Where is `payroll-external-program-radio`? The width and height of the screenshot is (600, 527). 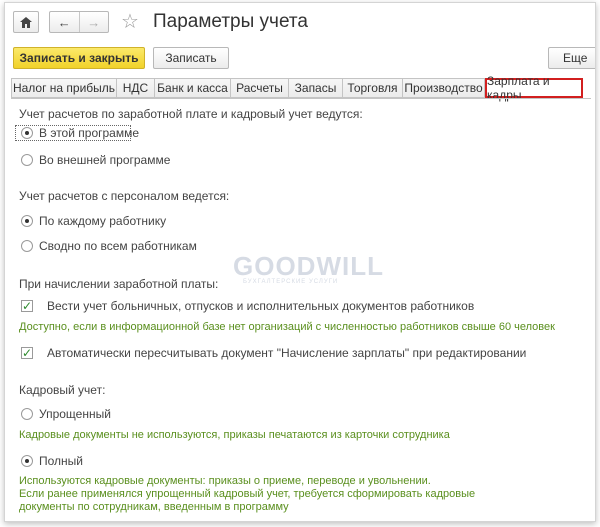 payroll-external-program-radio is located at coordinates (27, 160).